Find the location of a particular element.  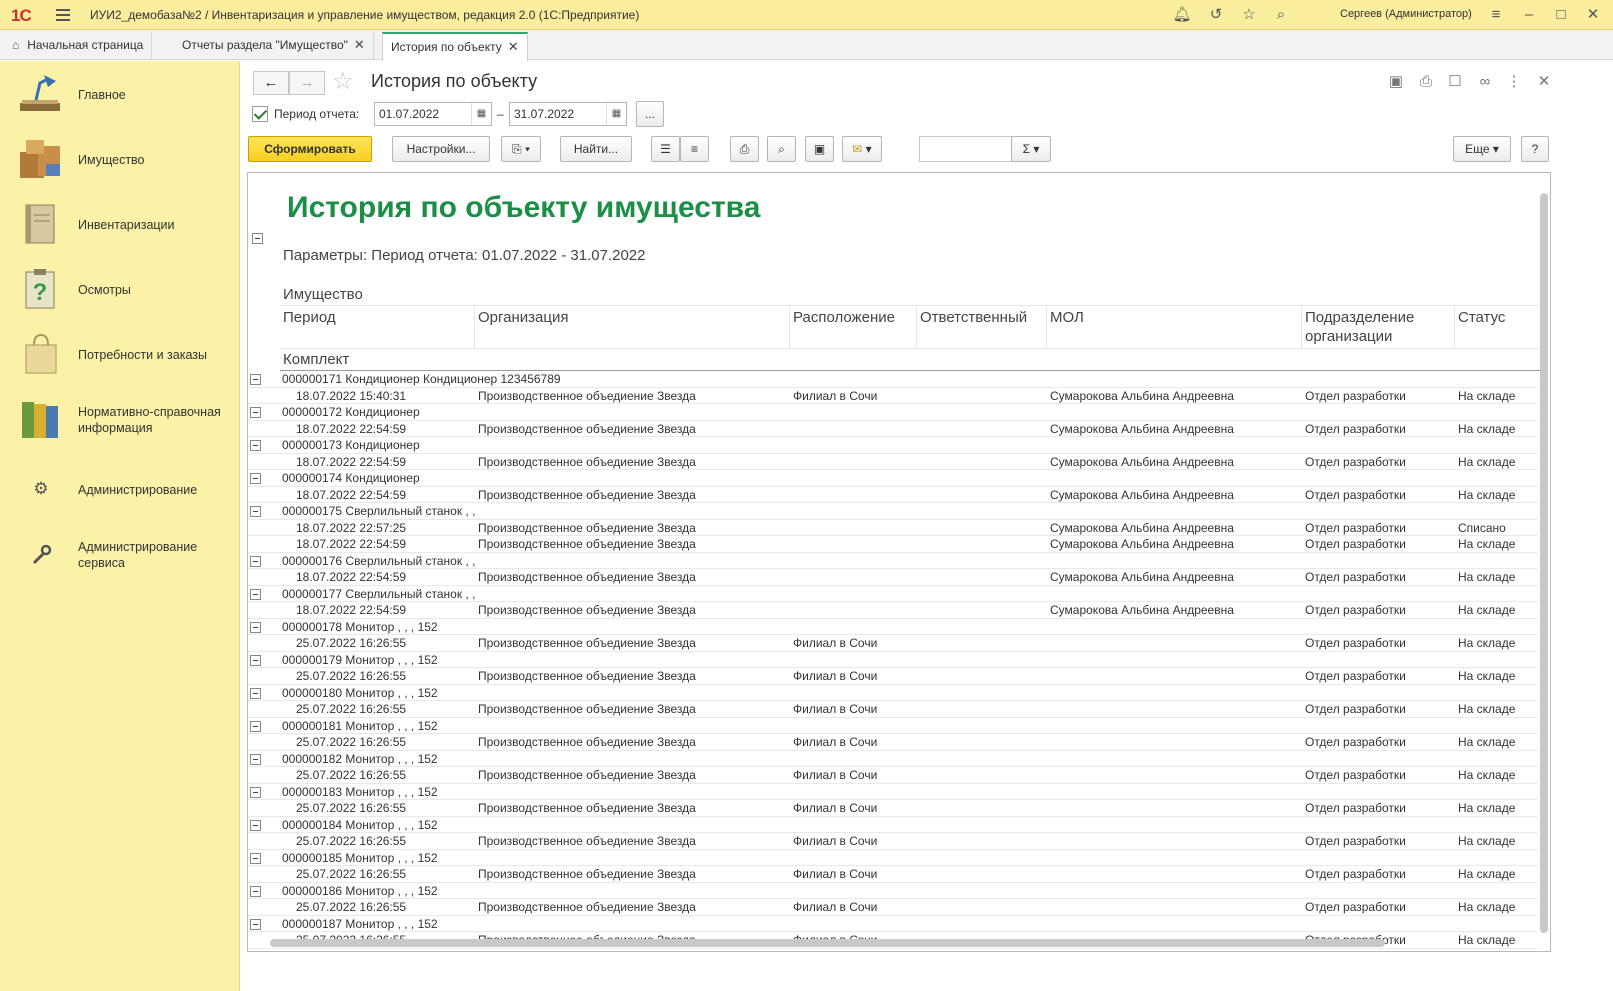

generate-button: Сформировать is located at coordinates (310, 149).